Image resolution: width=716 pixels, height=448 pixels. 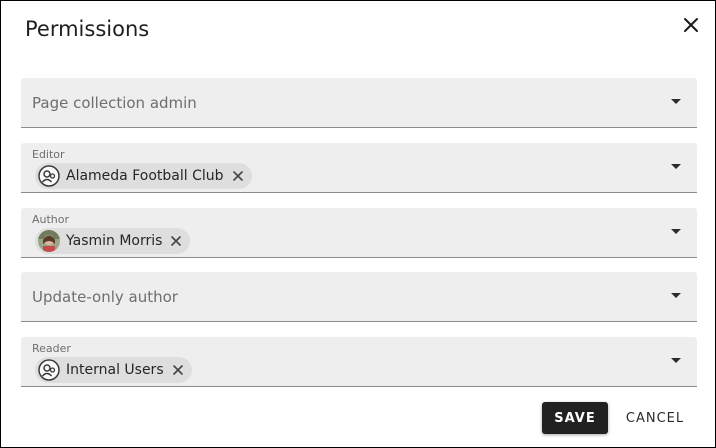 What do you see at coordinates (359, 233) in the screenshot?
I see `author-field: Author Yasmin Morris` at bounding box center [359, 233].